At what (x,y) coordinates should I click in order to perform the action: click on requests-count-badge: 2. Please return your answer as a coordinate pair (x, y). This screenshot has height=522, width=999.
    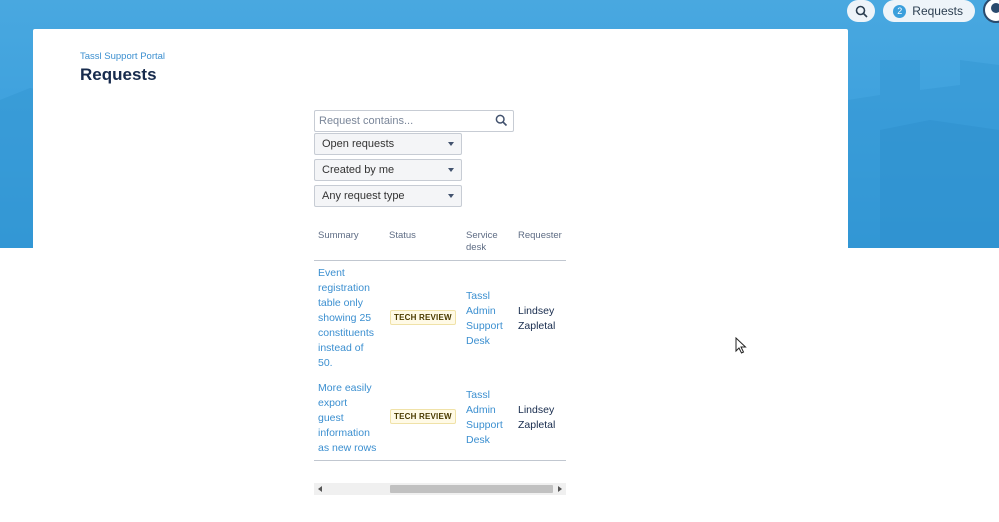
    Looking at the image, I should click on (900, 11).